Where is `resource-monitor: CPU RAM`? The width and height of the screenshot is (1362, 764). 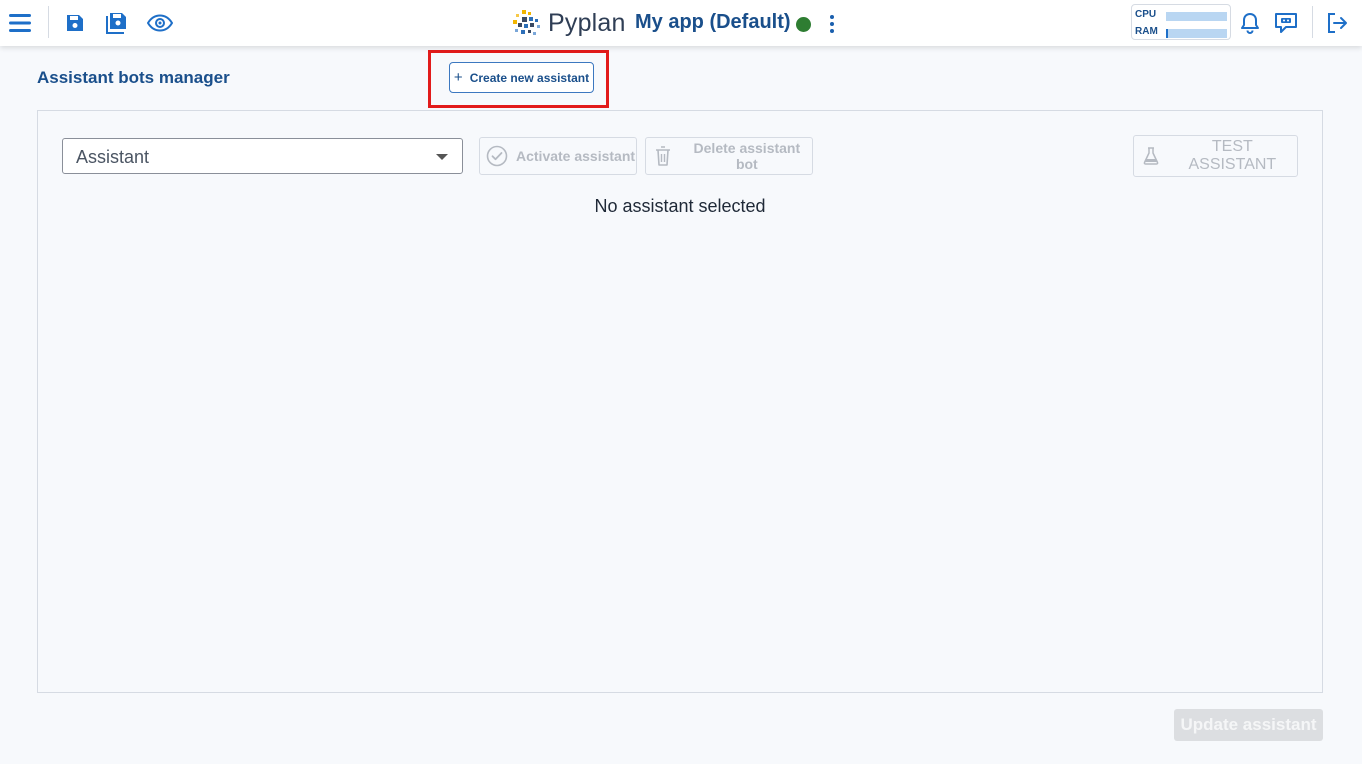 resource-monitor: CPU RAM is located at coordinates (1181, 22).